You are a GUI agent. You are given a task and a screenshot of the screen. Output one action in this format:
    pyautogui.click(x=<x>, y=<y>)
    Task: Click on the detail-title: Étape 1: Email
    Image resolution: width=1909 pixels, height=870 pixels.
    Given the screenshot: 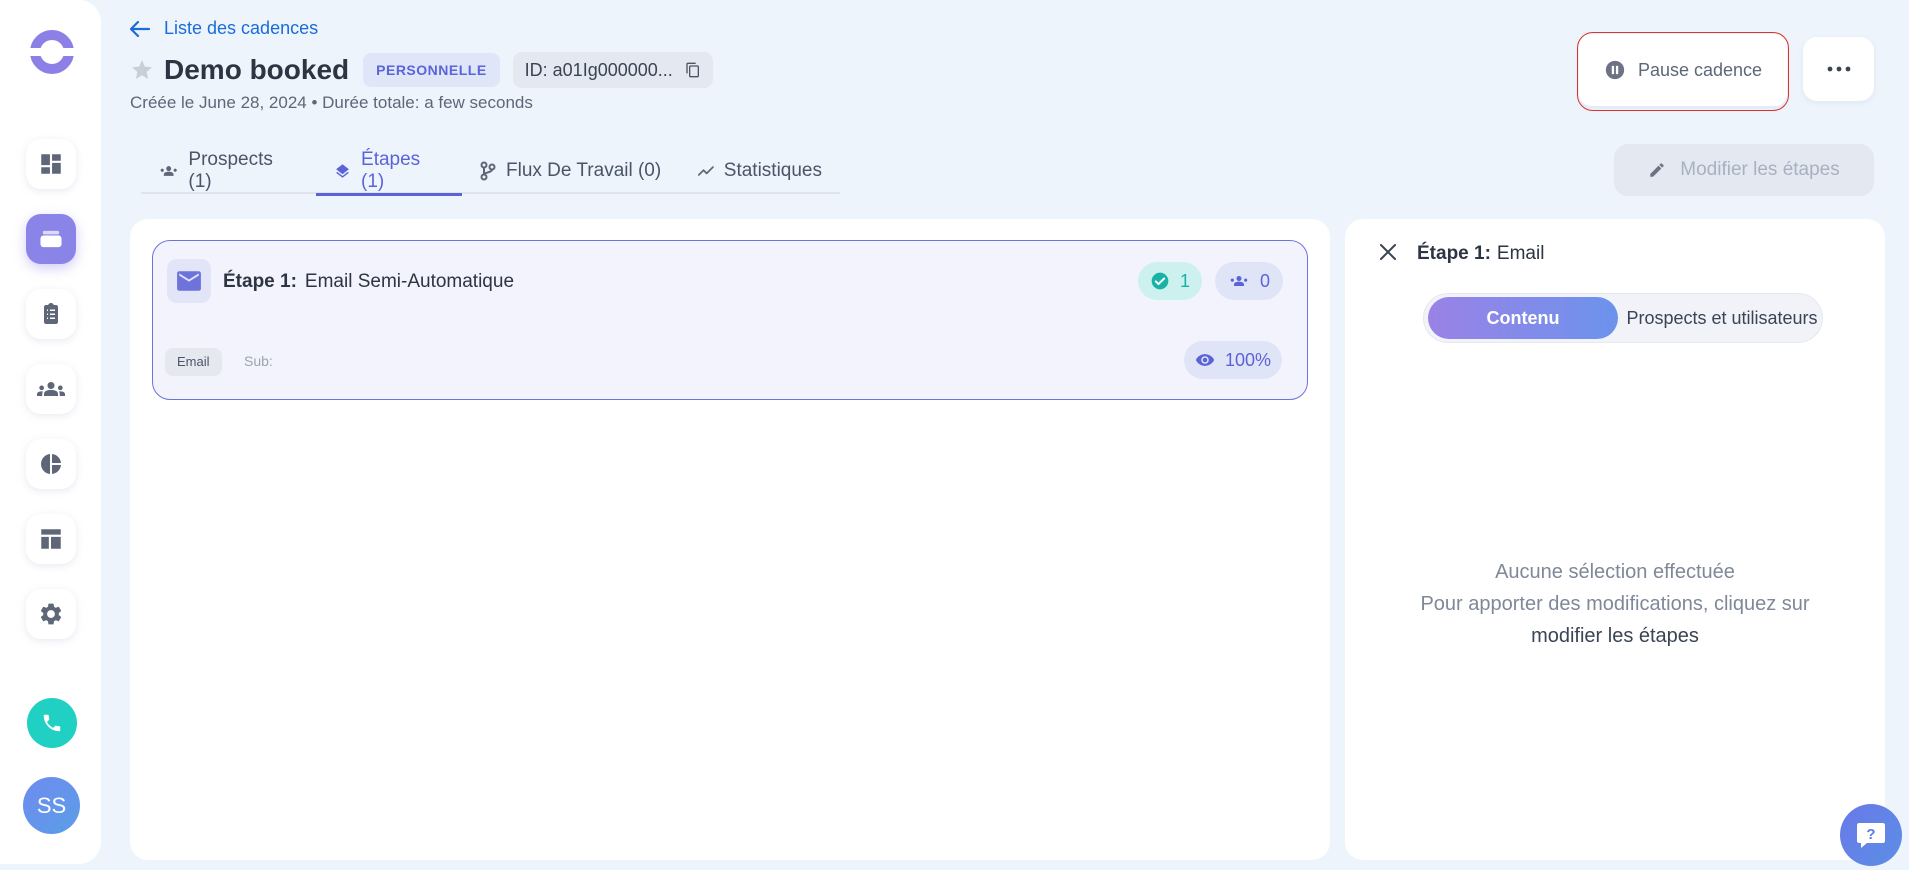 What is the action you would take?
    pyautogui.click(x=1480, y=254)
    